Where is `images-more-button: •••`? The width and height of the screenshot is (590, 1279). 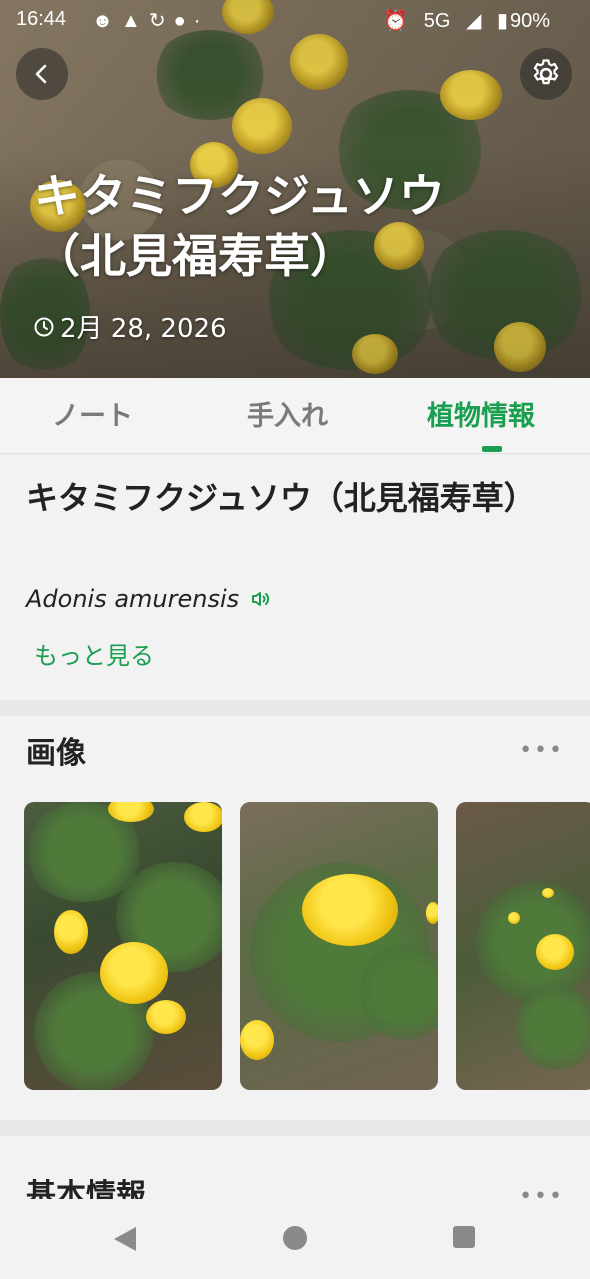 images-more-button: ••• is located at coordinates (541, 750).